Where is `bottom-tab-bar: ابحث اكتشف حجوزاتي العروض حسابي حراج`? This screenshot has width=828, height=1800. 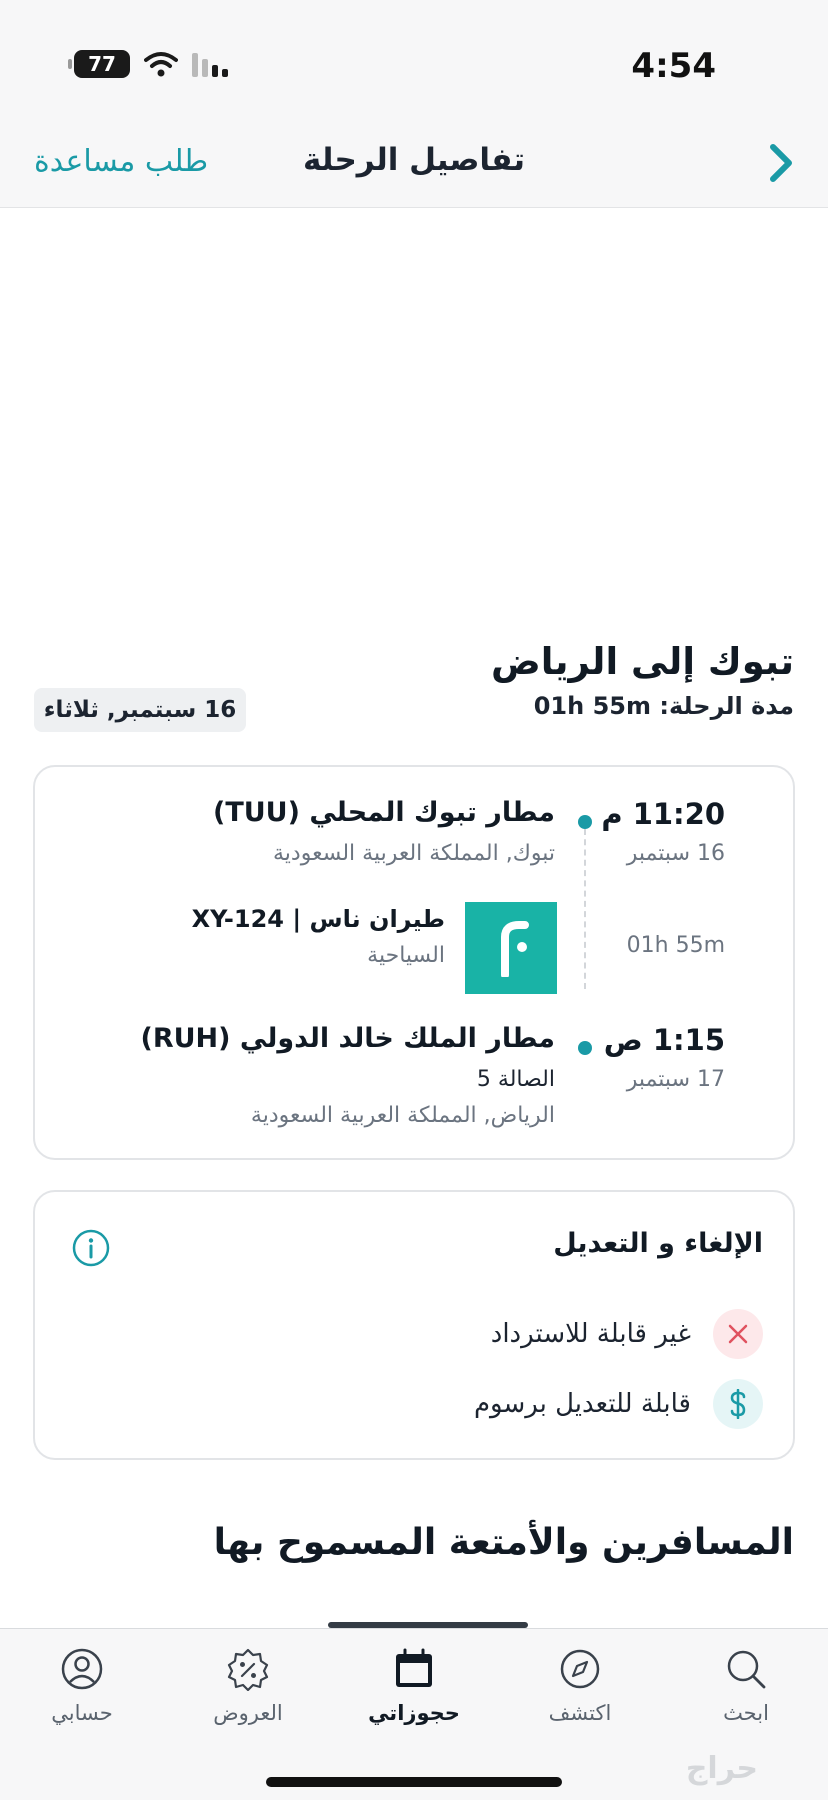
bottom-tab-bar: ابحث اكتشف حجوزاتي العروض حسابي حراج is located at coordinates (414, 1714).